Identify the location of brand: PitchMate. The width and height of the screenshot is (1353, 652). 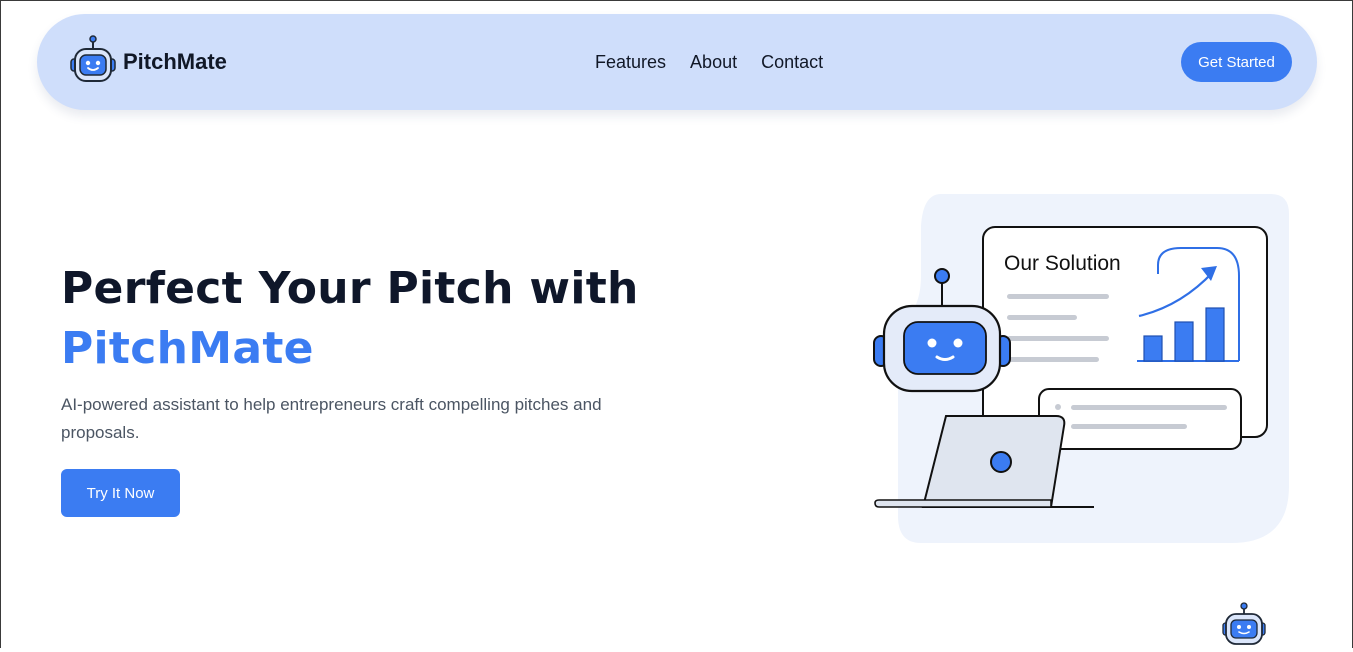
(147, 60).